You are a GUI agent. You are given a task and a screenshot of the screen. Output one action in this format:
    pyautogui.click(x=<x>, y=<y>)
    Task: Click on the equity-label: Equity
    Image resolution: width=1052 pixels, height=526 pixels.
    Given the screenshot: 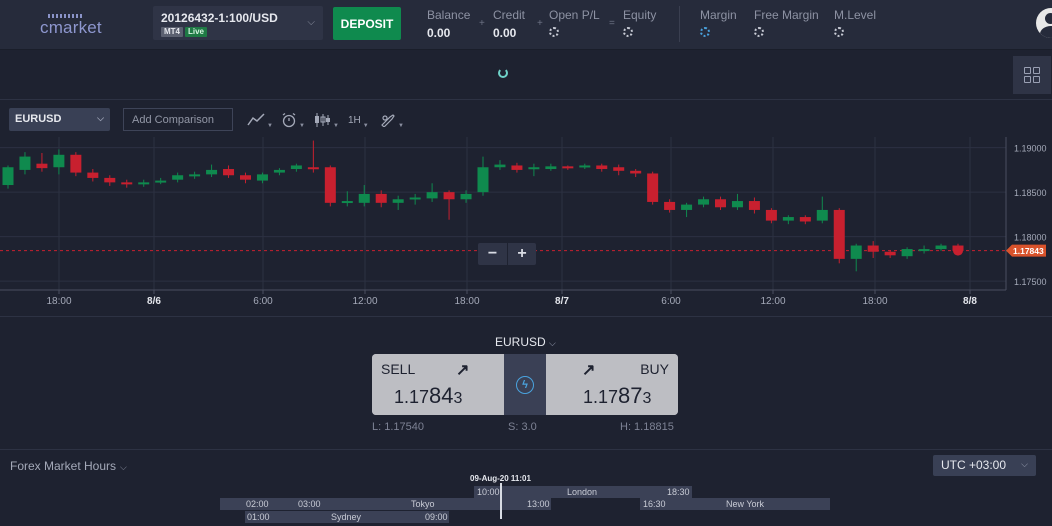 What is the action you would take?
    pyautogui.click(x=640, y=15)
    